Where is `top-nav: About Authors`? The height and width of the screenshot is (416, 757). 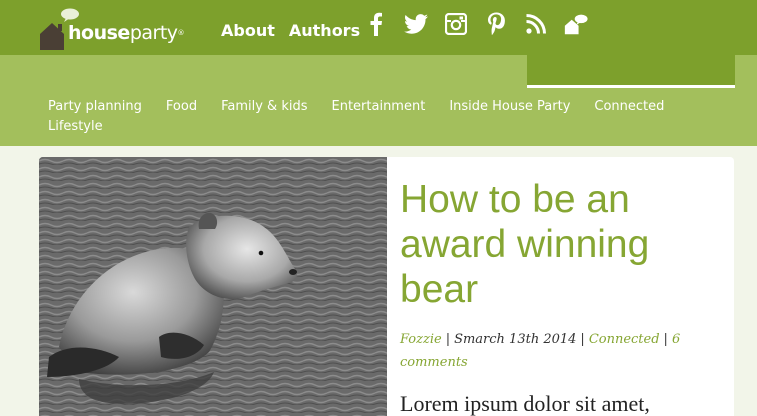 top-nav: About Authors is located at coordinates (290, 31).